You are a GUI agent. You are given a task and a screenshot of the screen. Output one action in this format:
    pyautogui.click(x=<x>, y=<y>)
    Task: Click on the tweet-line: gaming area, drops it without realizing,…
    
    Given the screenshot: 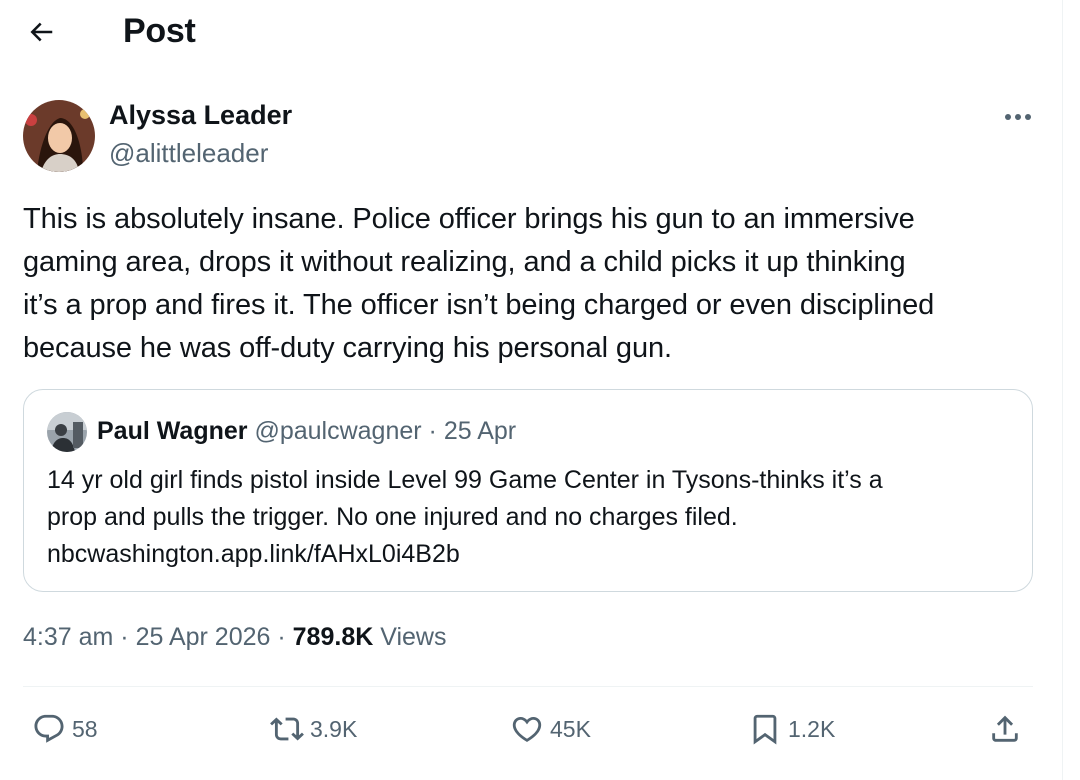 What is the action you would take?
    pyautogui.click(x=464, y=262)
    